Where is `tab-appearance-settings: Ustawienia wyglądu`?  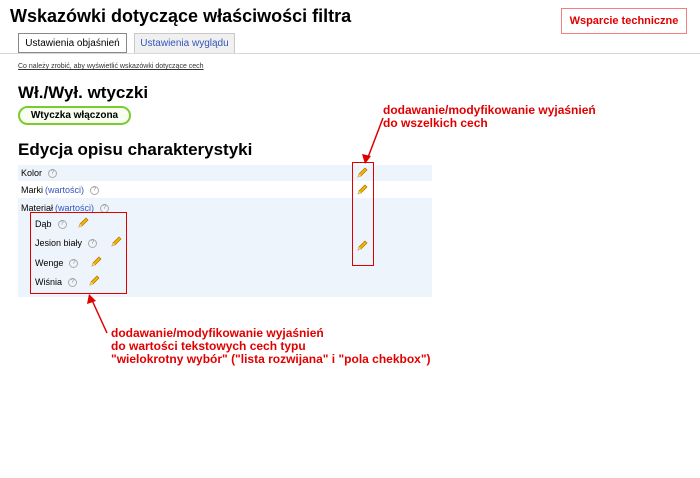 tab-appearance-settings: Ustawienia wyglądu is located at coordinates (184, 43).